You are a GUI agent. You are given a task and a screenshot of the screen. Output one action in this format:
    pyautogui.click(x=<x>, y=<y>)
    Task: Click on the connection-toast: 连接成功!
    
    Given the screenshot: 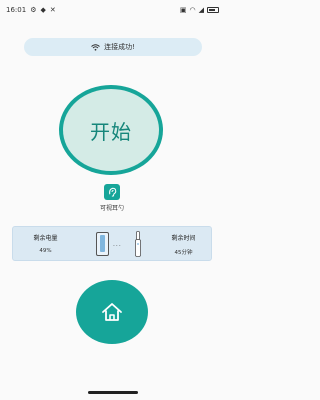 What is the action you would take?
    pyautogui.click(x=113, y=47)
    